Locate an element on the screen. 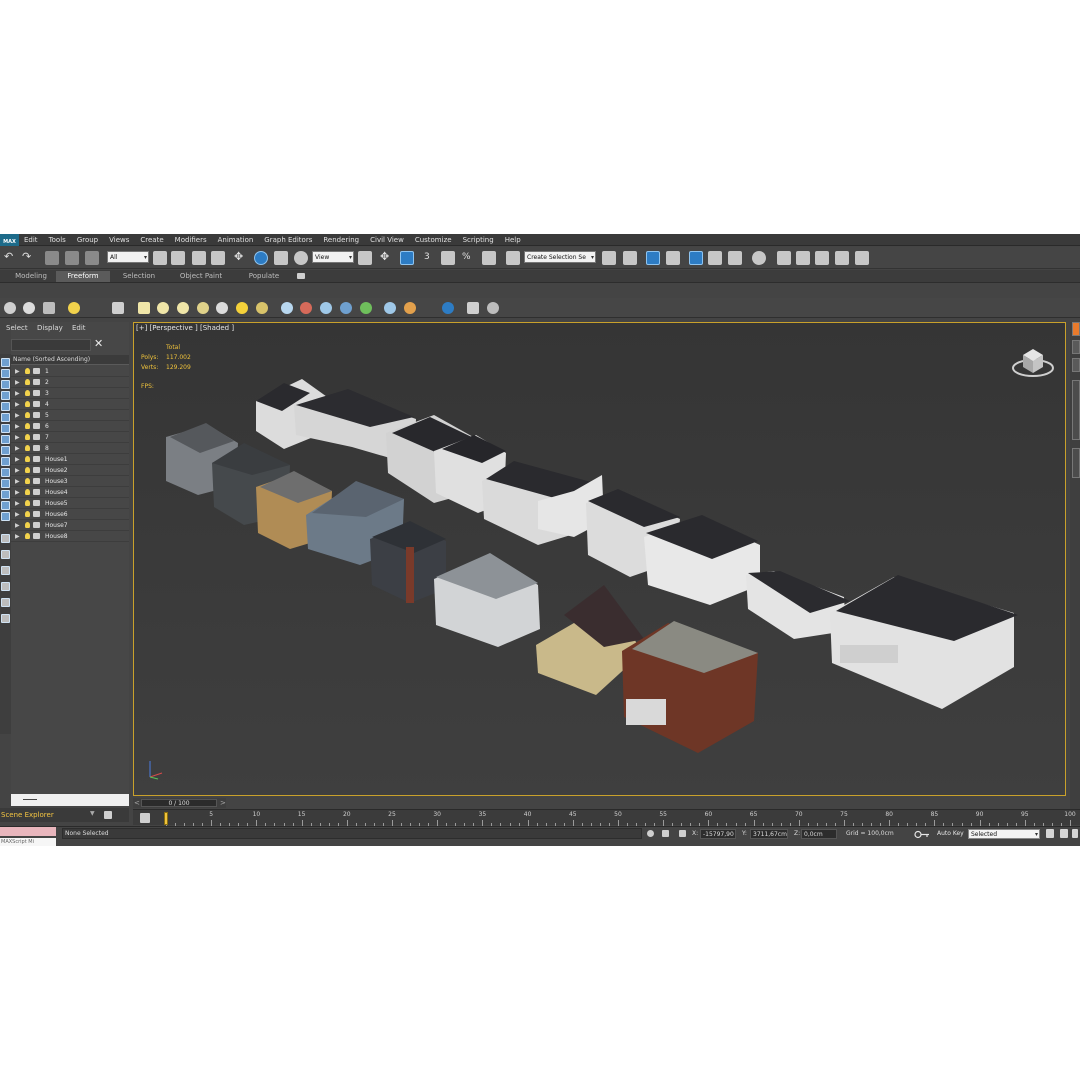  particle-icon is located at coordinates (287, 308).